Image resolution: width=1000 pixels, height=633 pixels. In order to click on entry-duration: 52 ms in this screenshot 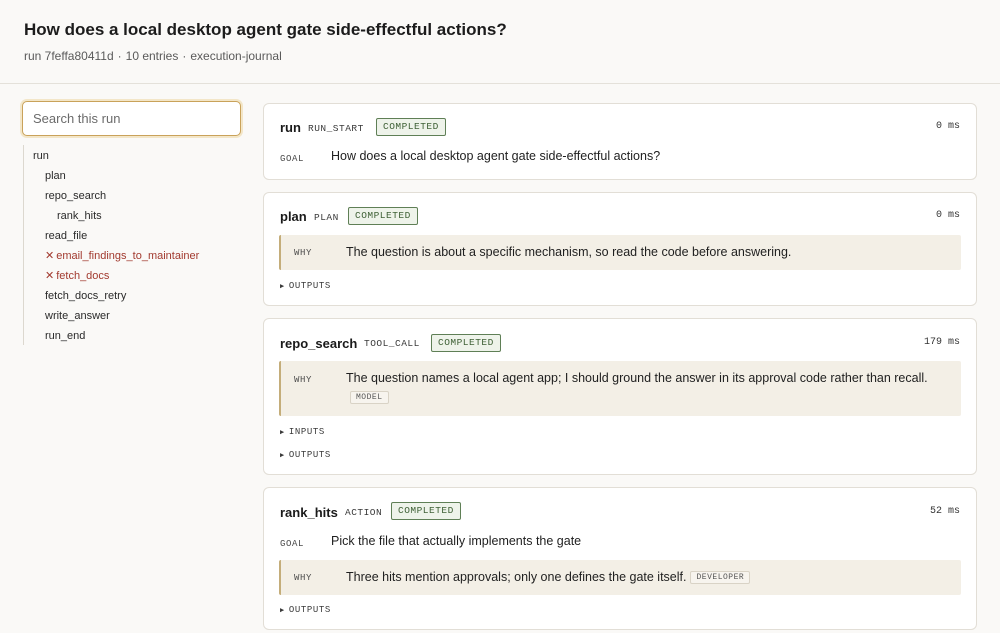, I will do `click(944, 511)`.